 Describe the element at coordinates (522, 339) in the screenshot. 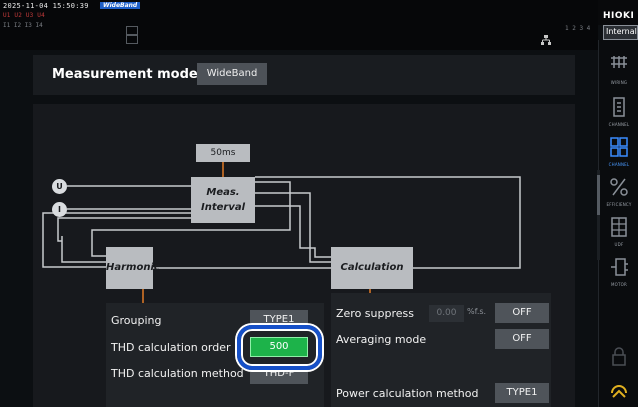

I see `averaging-mode-button: OFF` at that location.